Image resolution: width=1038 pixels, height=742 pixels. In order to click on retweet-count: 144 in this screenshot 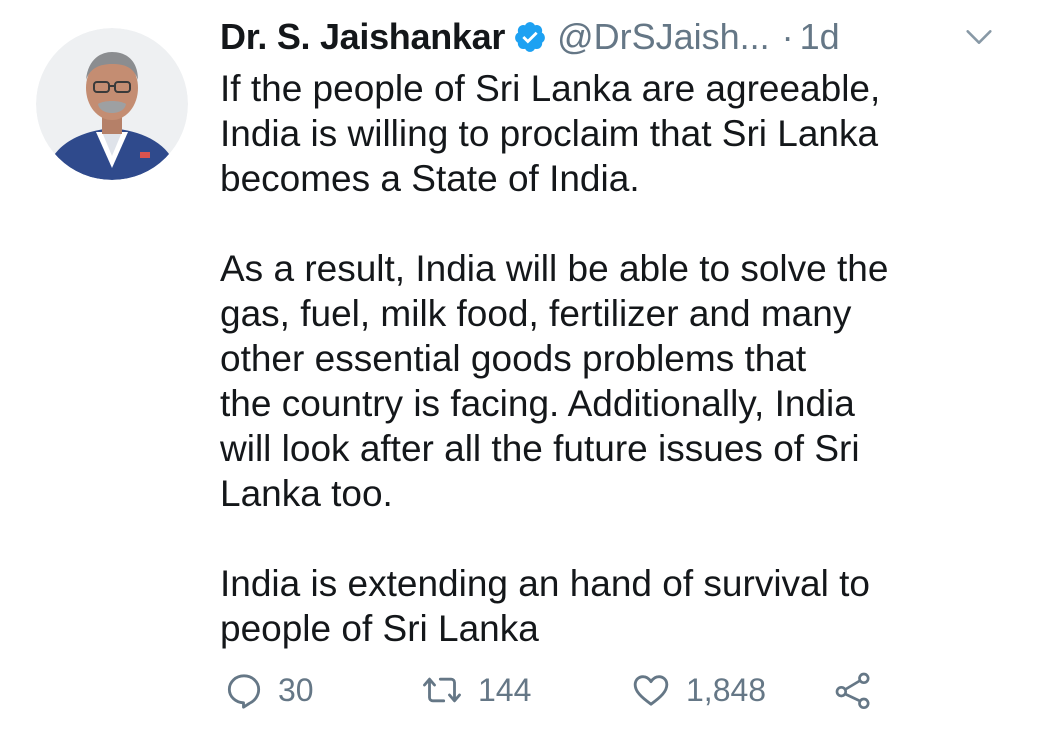, I will do `click(505, 689)`.